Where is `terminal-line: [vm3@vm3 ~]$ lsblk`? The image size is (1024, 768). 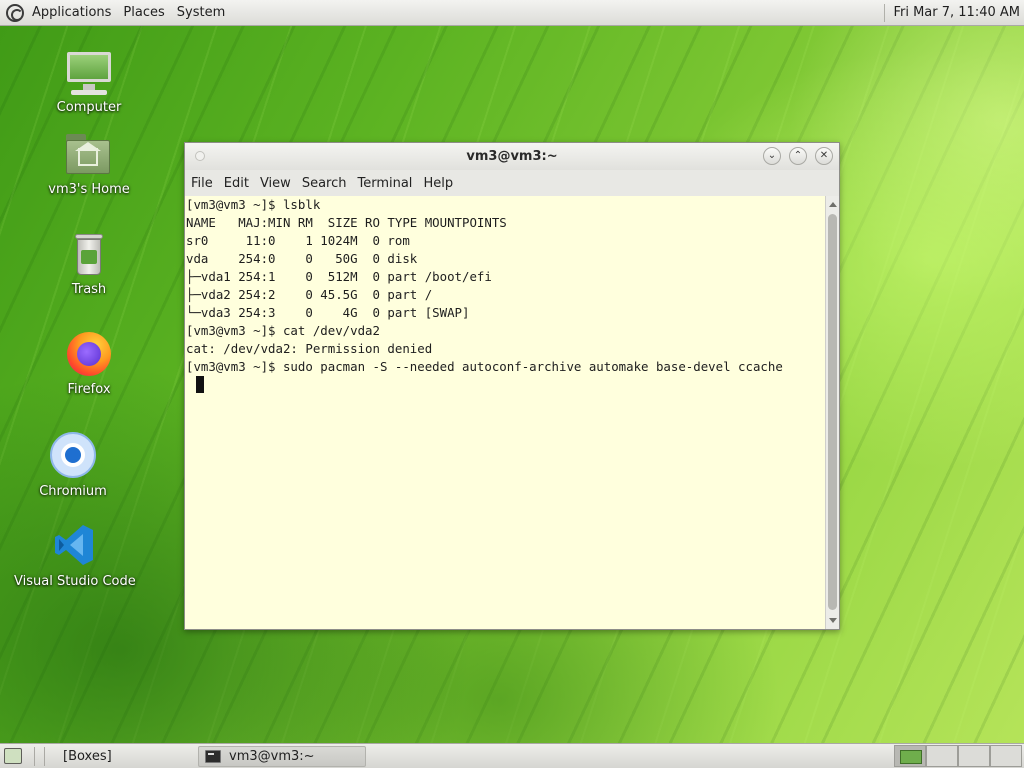 terminal-line: [vm3@vm3 ~]$ lsblk is located at coordinates (253, 204).